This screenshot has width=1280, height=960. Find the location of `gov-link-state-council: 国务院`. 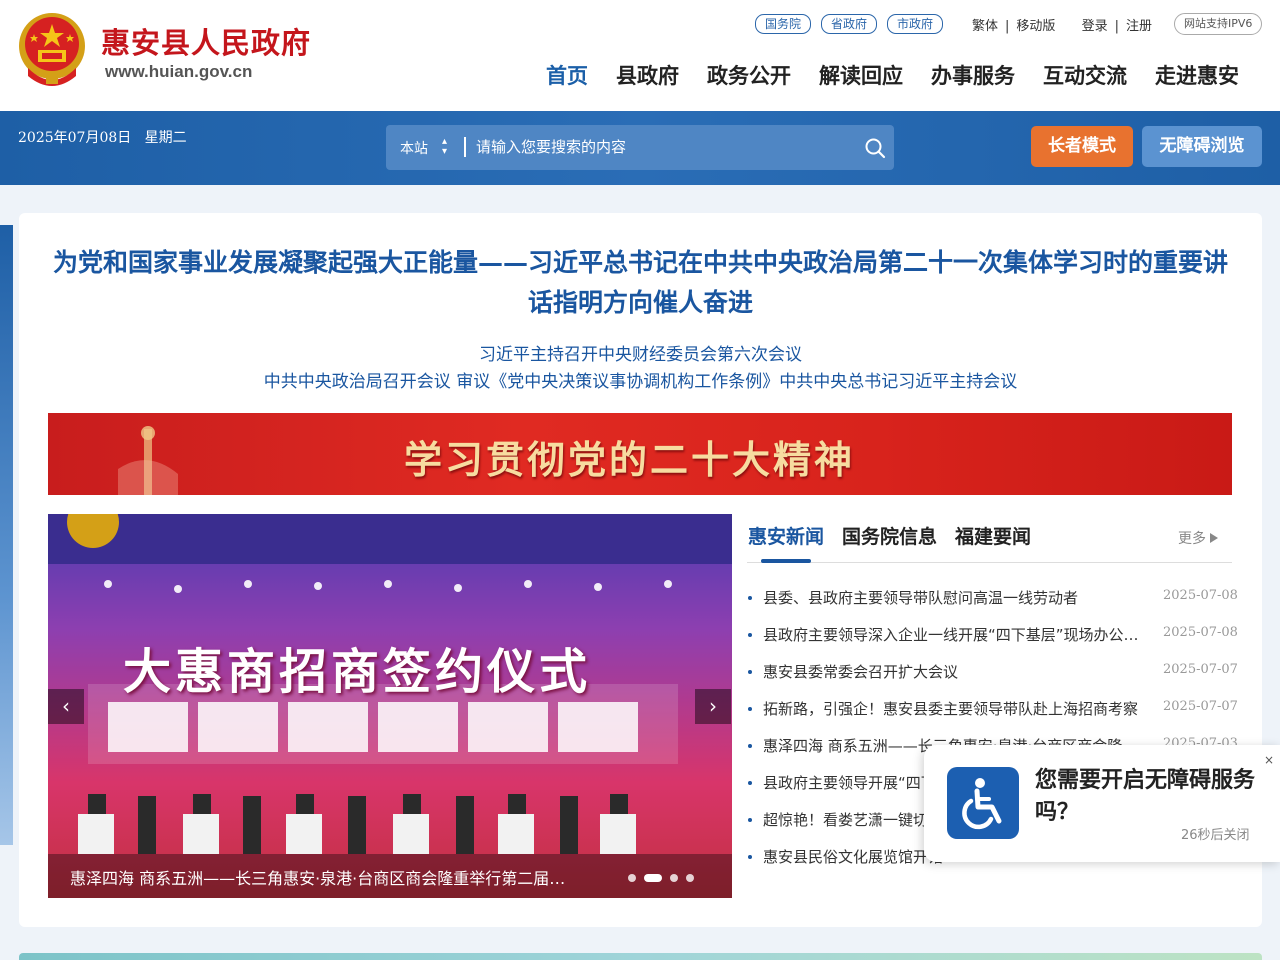

gov-link-state-council: 国务院 is located at coordinates (783, 24).